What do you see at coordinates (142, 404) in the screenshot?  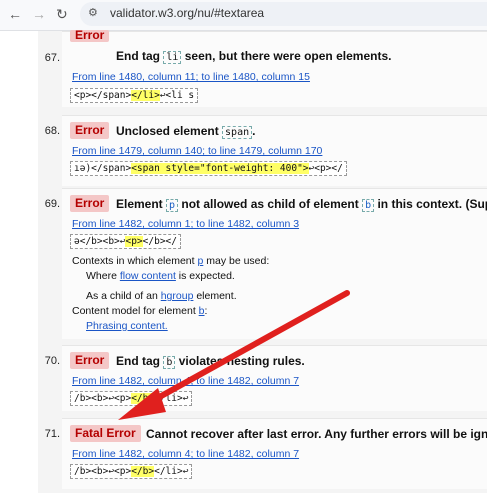 I see `arrow-head` at bounding box center [142, 404].